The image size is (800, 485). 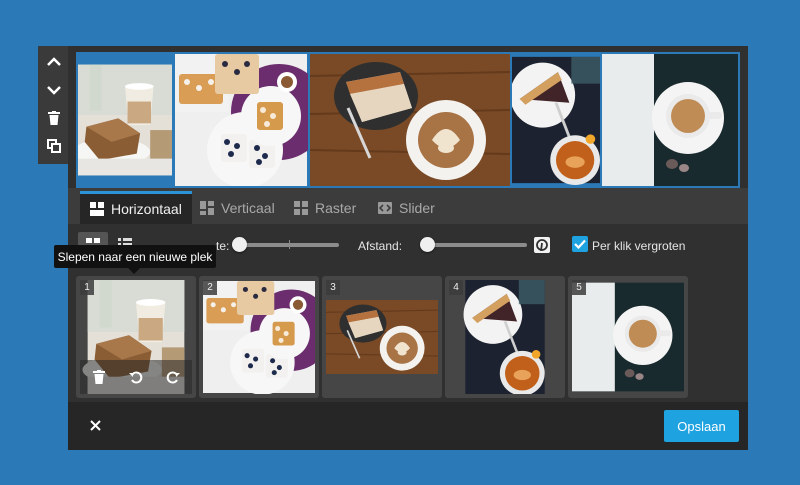 What do you see at coordinates (474, 245) in the screenshot?
I see `spacing-slider-track` at bounding box center [474, 245].